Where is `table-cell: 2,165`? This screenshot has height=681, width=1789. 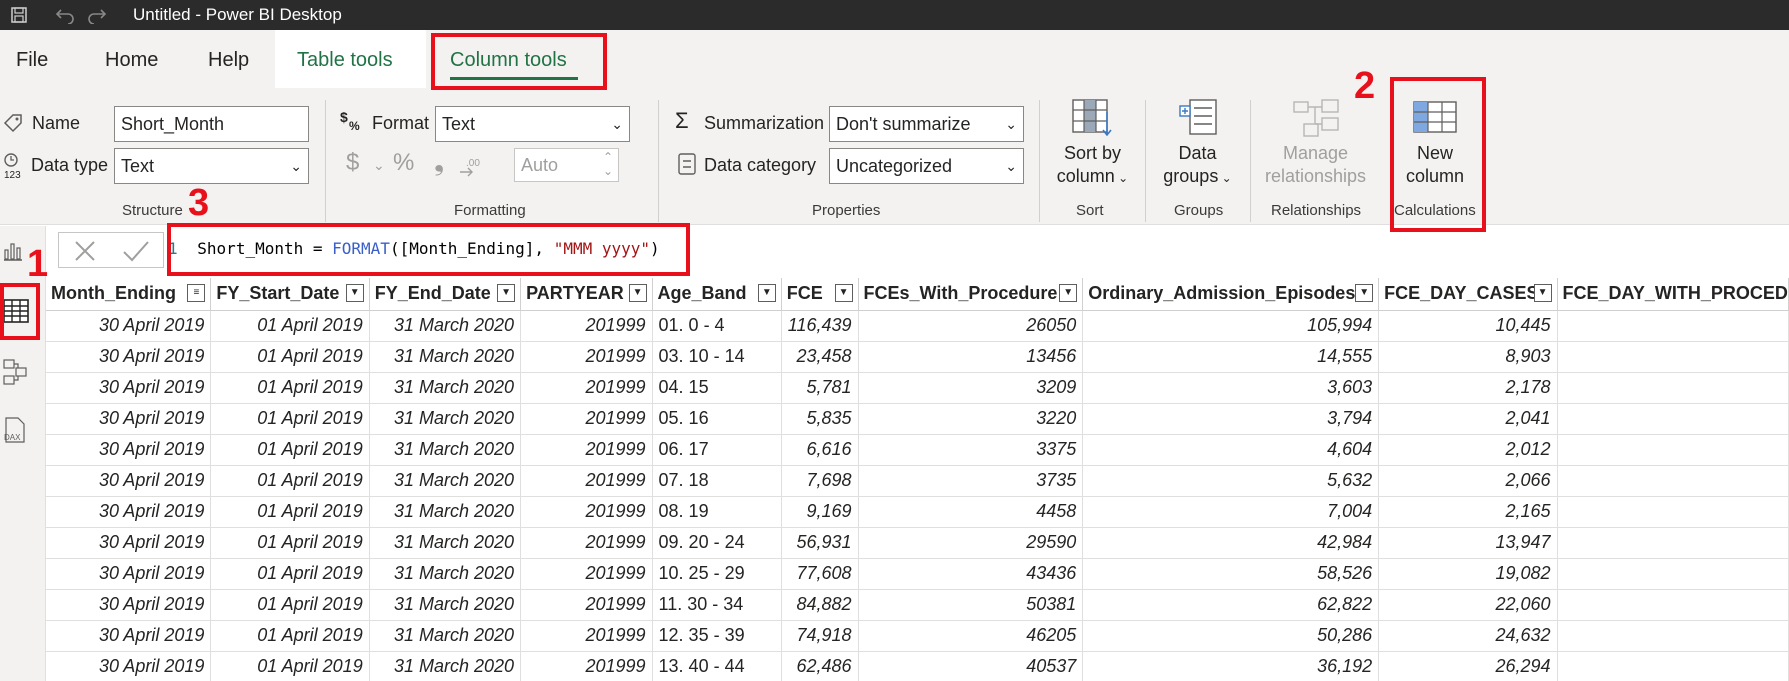
table-cell: 2,165 is located at coordinates (1468, 512).